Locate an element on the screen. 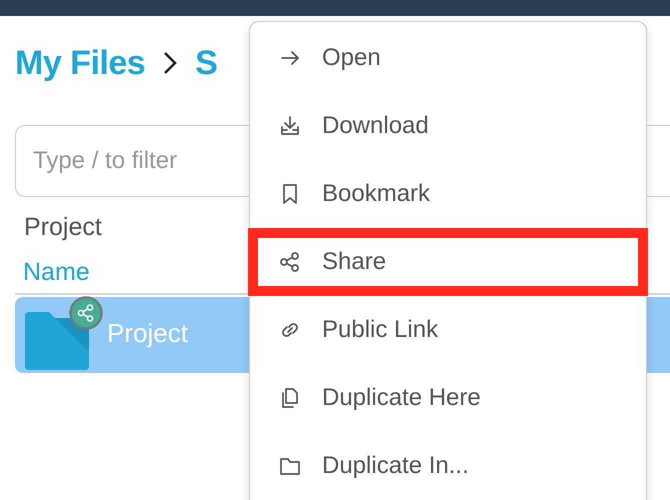 The height and width of the screenshot is (500, 670). menu-item: Bookmark is located at coordinates (448, 194).